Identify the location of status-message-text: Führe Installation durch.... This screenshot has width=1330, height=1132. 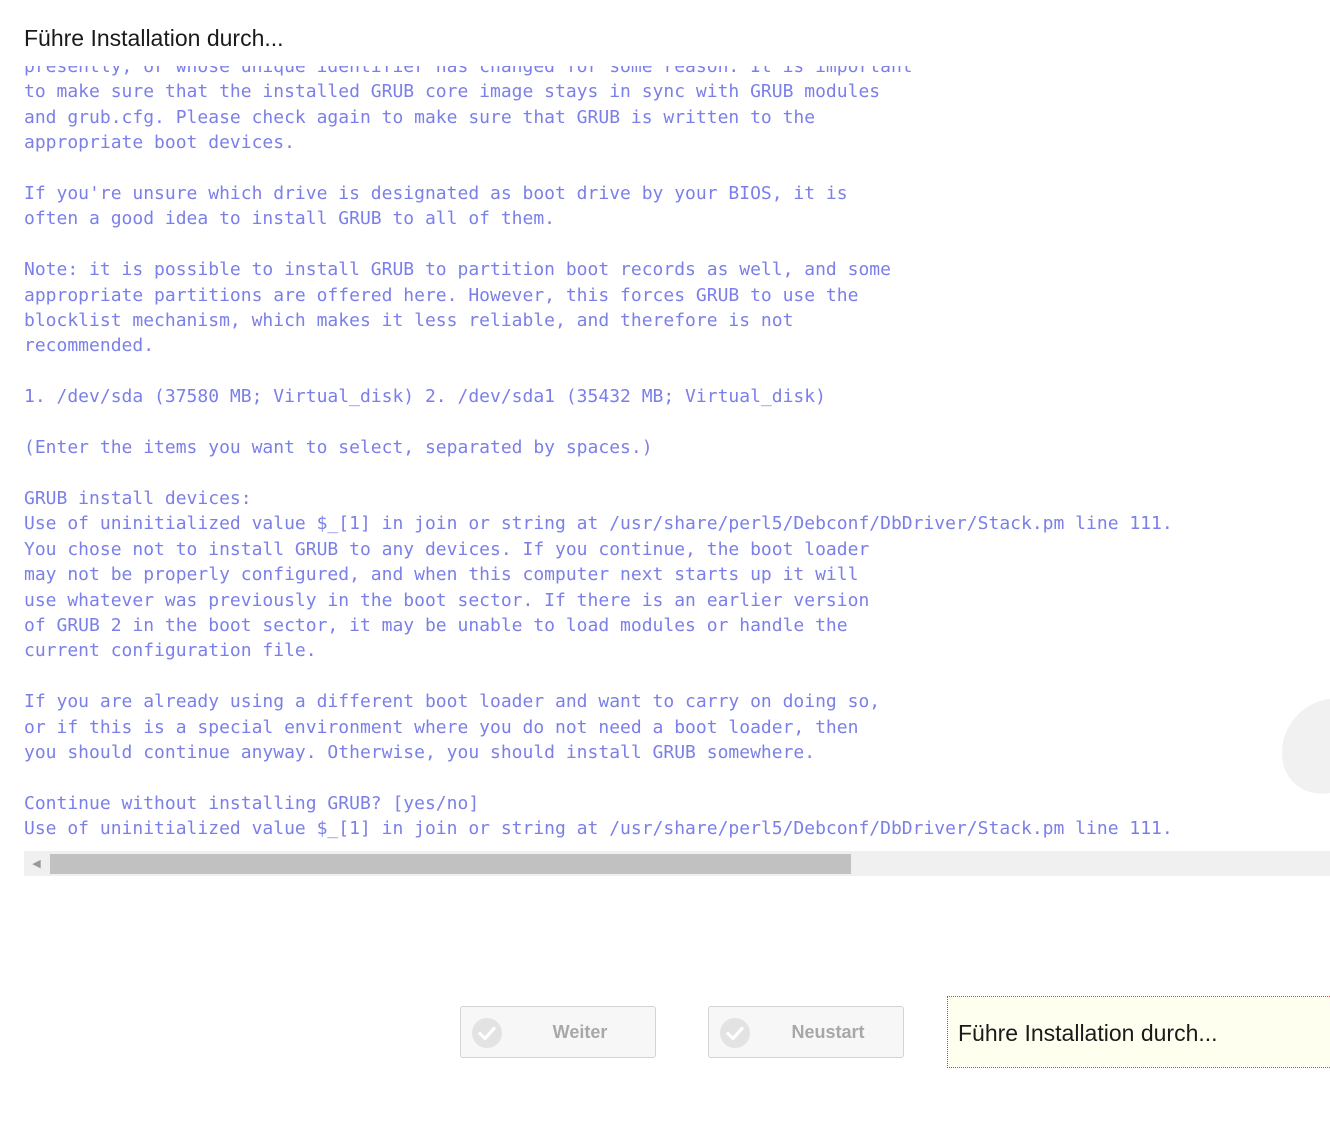
(1088, 1033).